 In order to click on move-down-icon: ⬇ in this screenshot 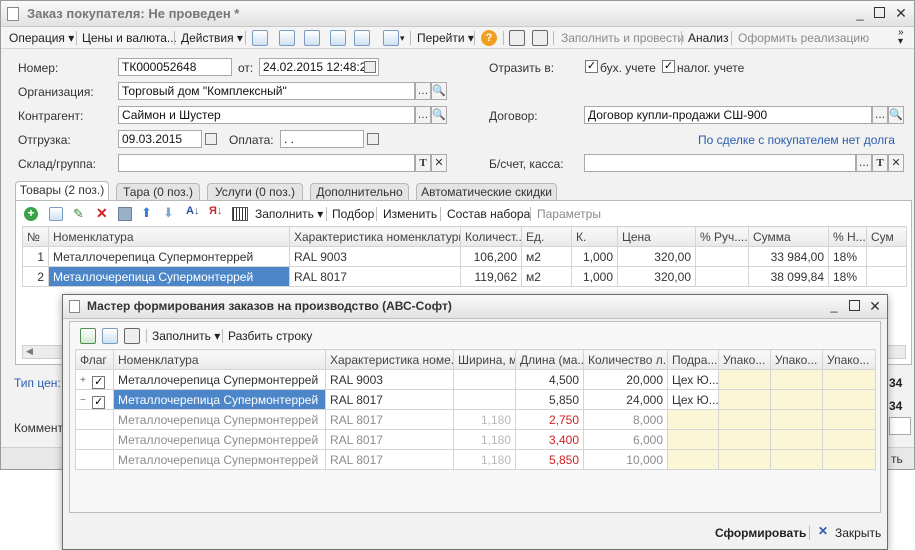, I will do `click(168, 213)`.